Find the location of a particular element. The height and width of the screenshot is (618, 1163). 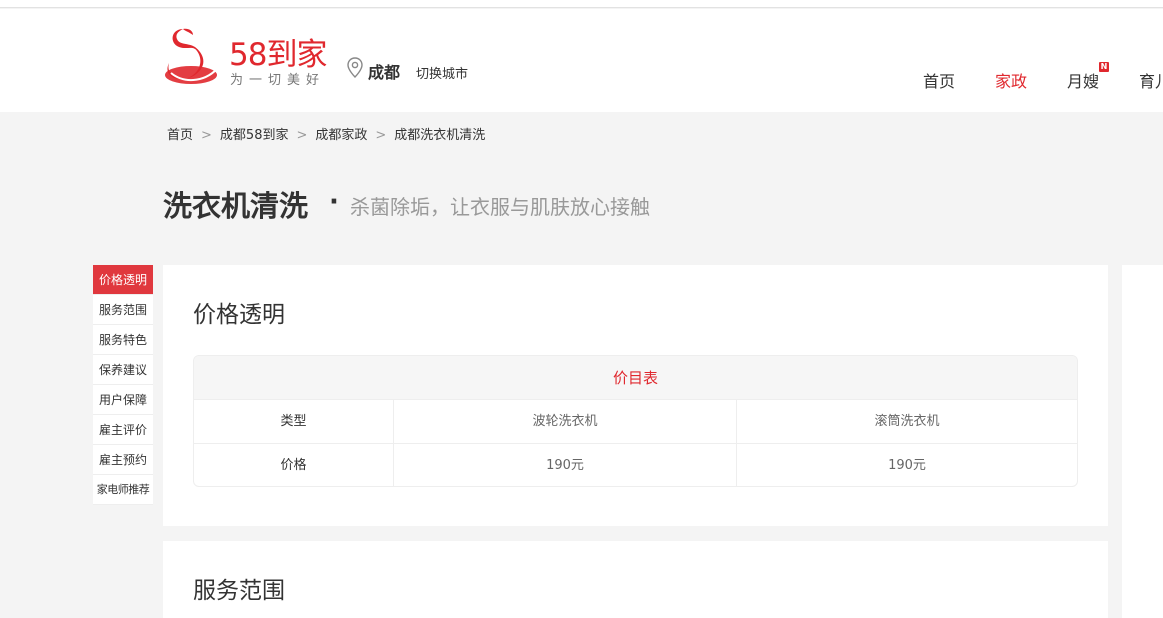

breadcrumb-current: 成都洗衣机清洗 is located at coordinates (439, 135).